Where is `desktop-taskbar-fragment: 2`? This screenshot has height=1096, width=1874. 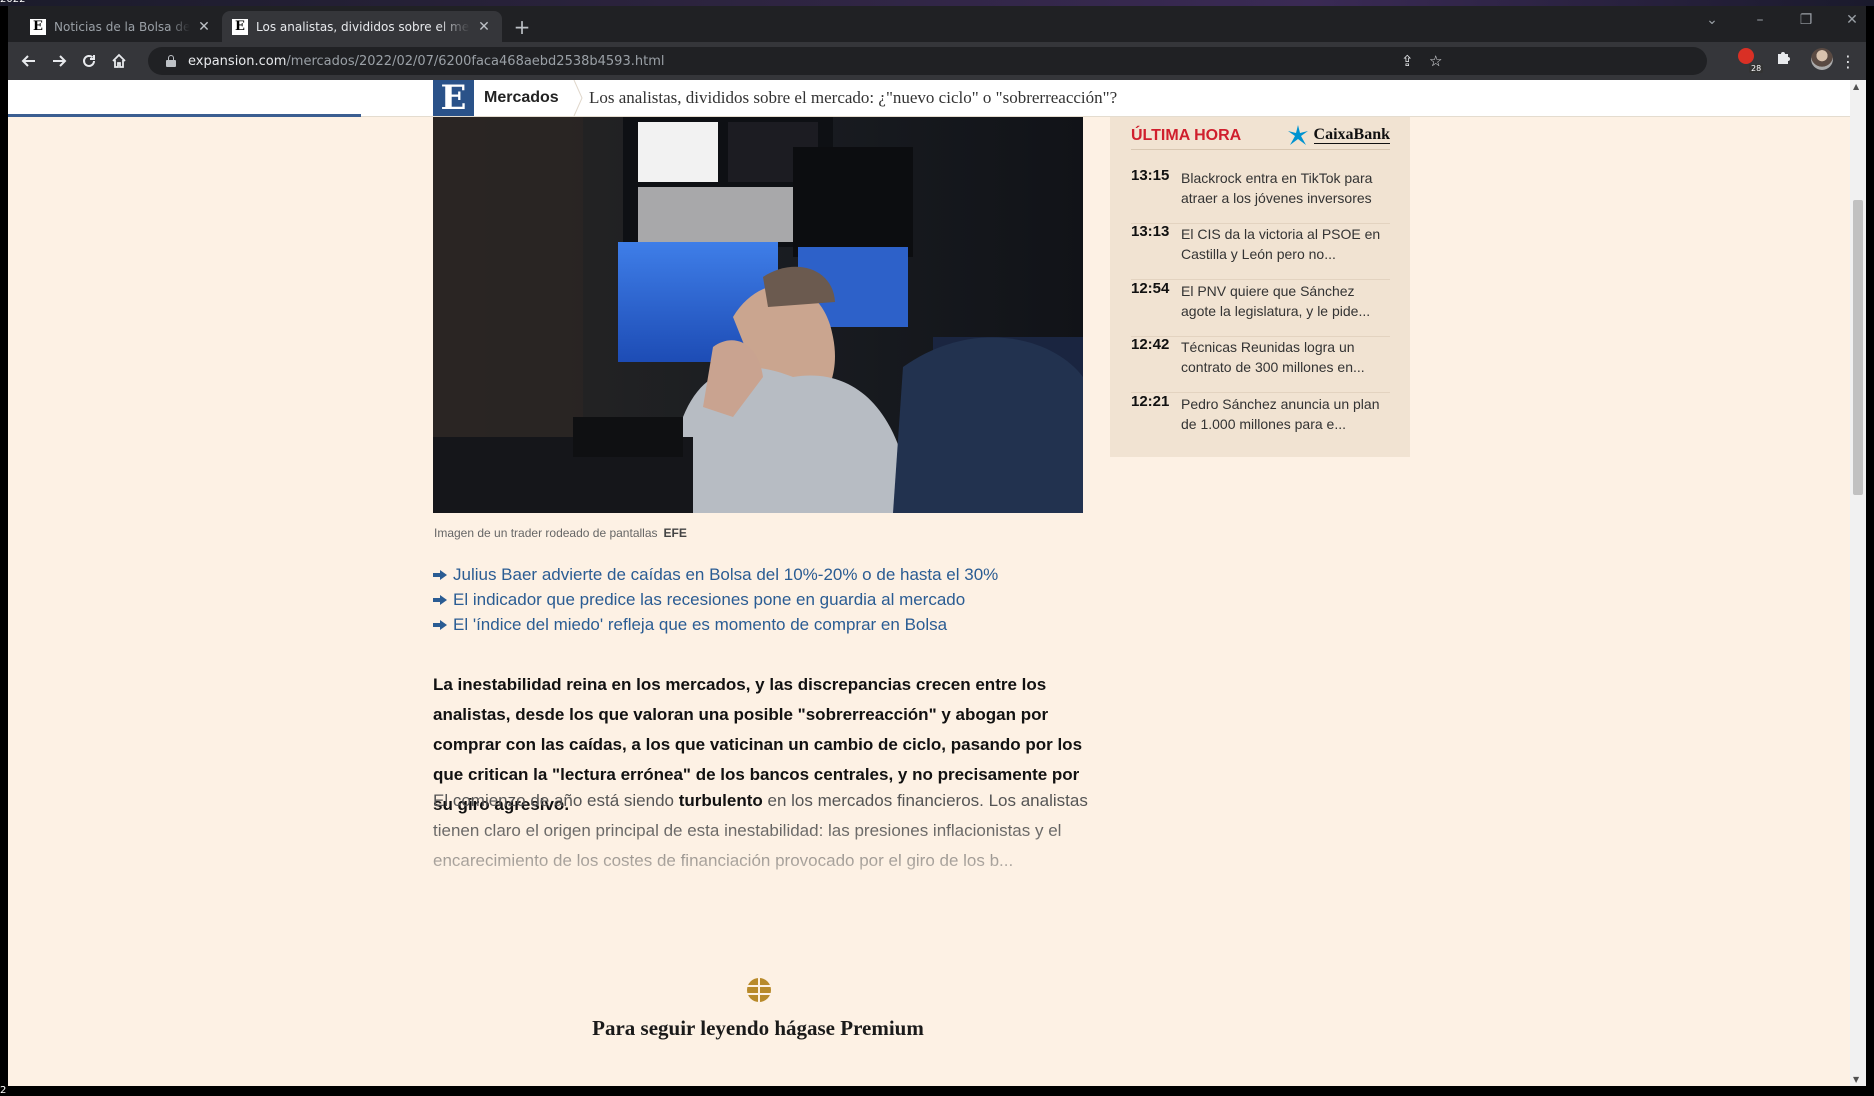
desktop-taskbar-fragment: 2 is located at coordinates (3, 1090).